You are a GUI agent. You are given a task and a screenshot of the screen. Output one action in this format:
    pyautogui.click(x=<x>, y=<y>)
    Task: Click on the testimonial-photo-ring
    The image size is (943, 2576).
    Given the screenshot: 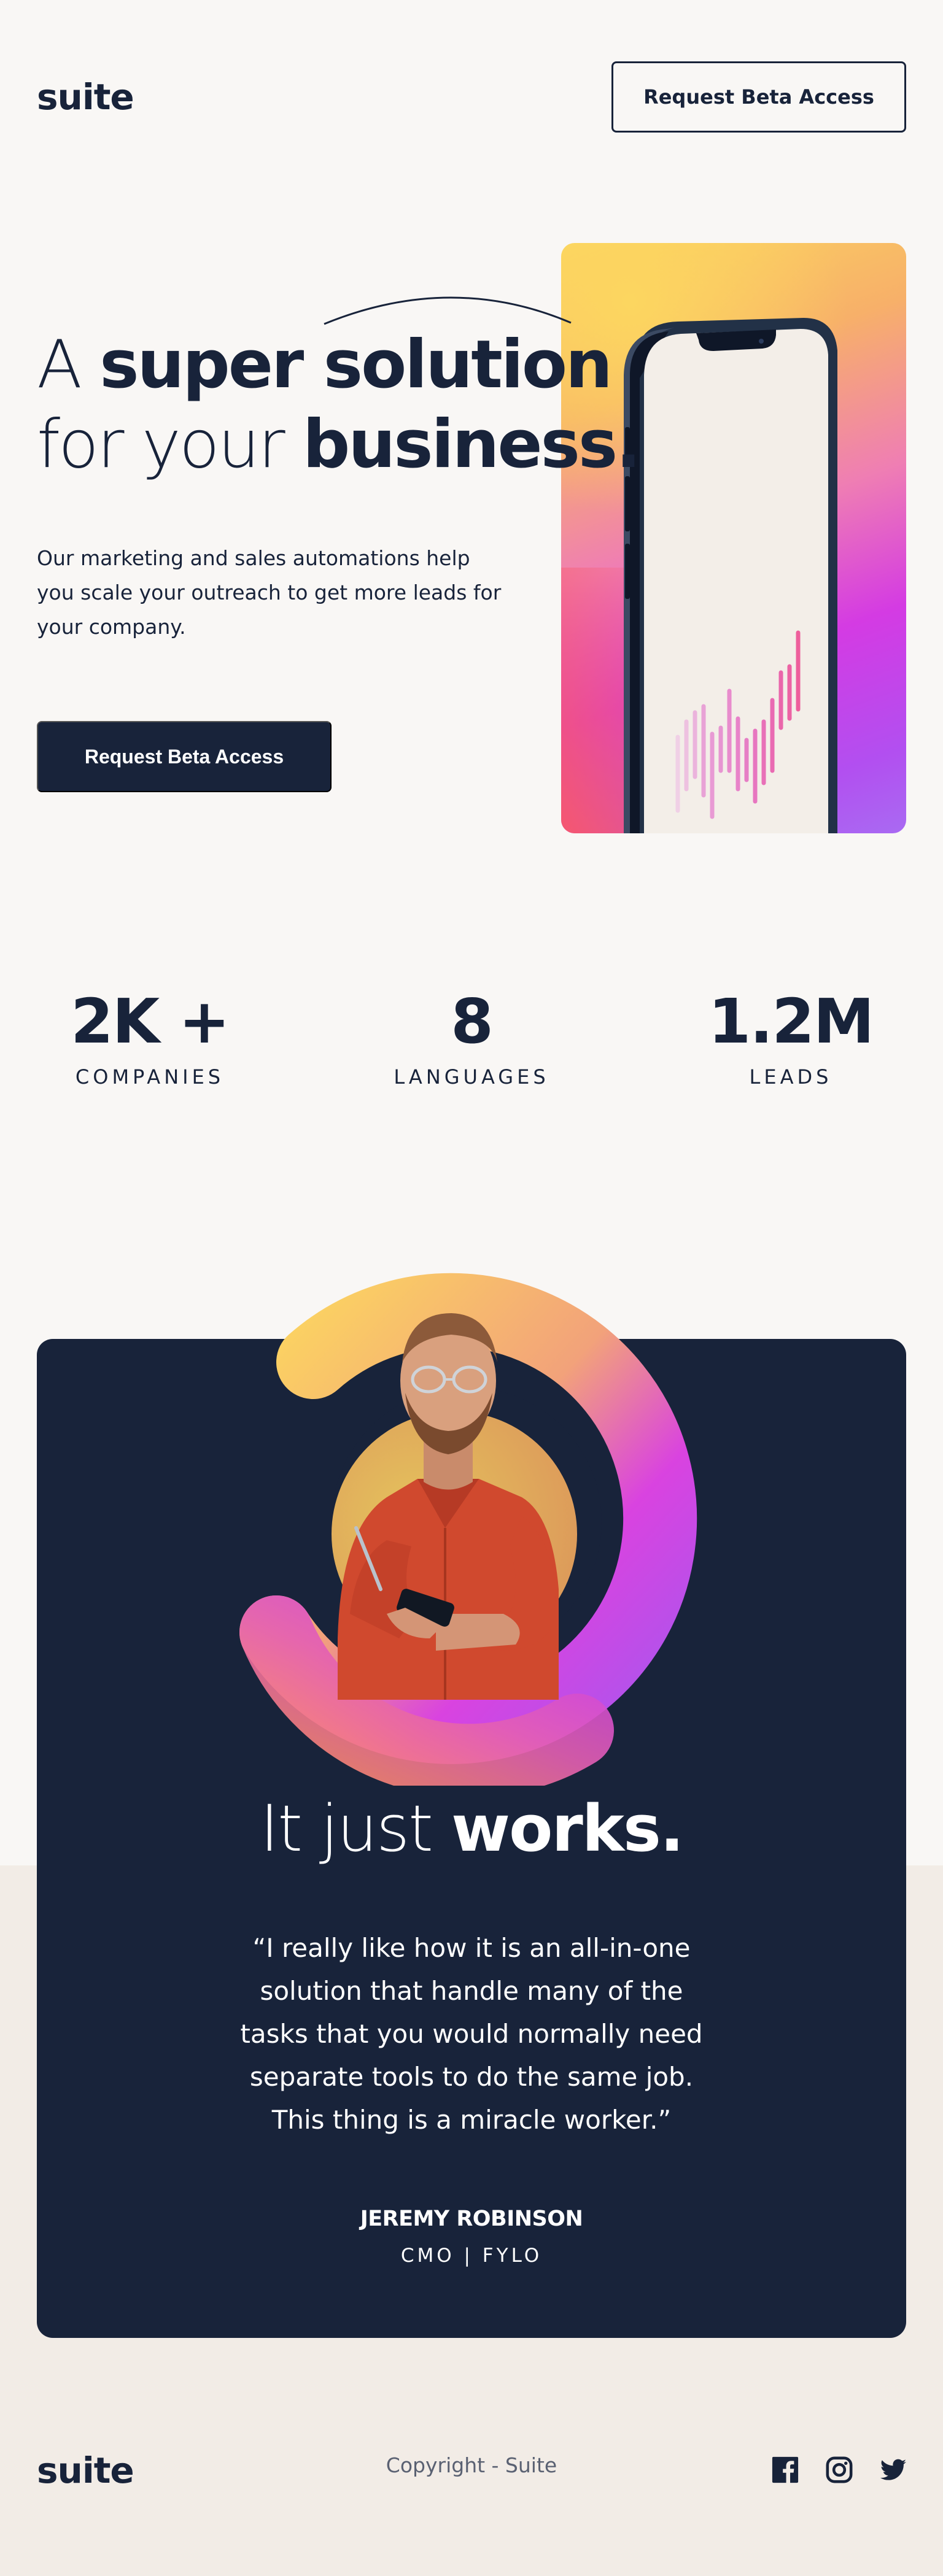 What is the action you would take?
    pyautogui.click(x=478, y=1534)
    